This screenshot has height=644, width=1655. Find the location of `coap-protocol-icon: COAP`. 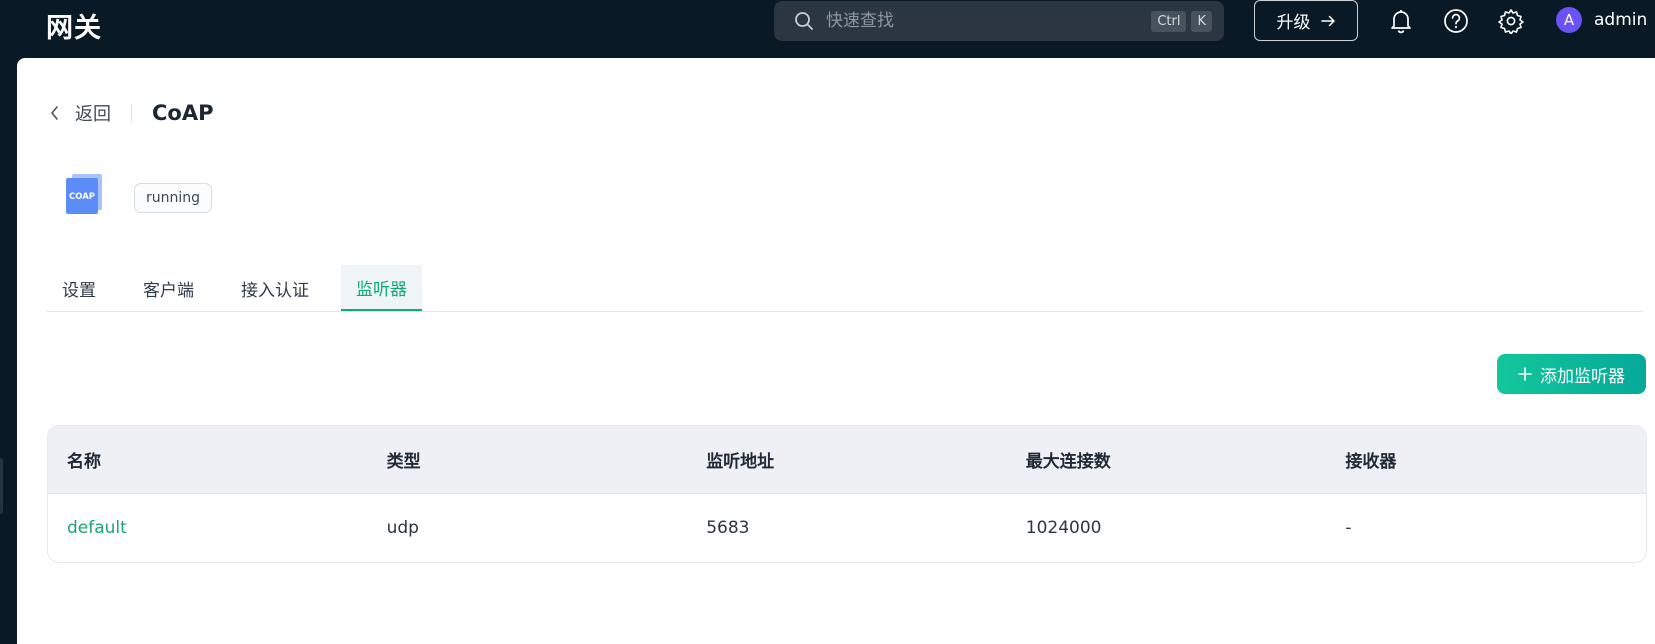

coap-protocol-icon: COAP is located at coordinates (85, 194).